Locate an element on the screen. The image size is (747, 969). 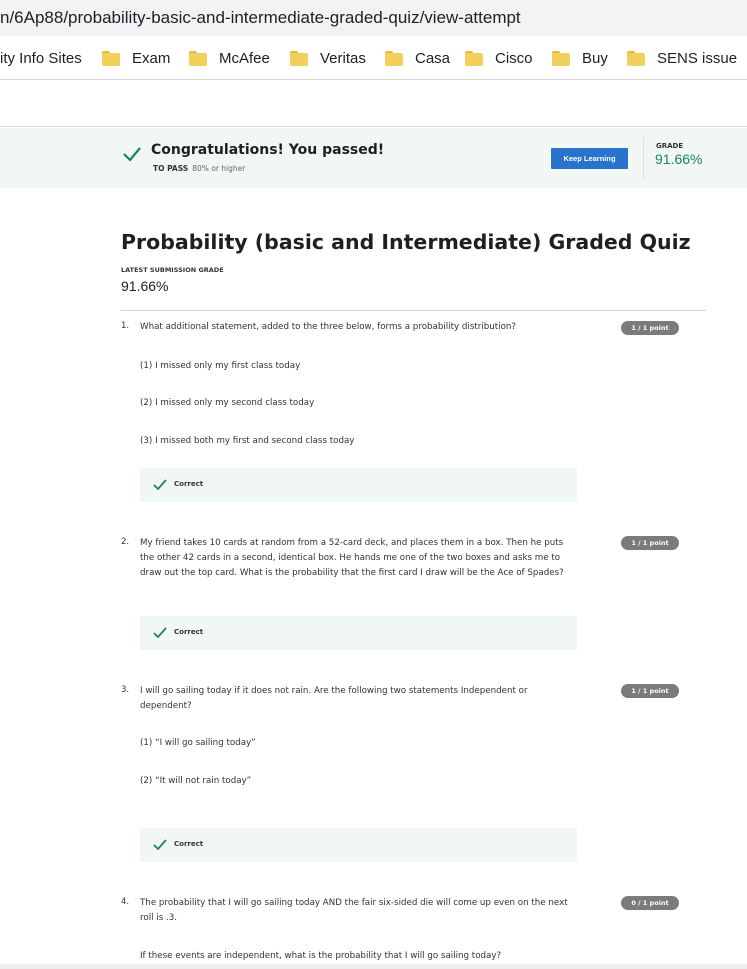
bookmark-cisco: Cisco is located at coordinates (499, 58).